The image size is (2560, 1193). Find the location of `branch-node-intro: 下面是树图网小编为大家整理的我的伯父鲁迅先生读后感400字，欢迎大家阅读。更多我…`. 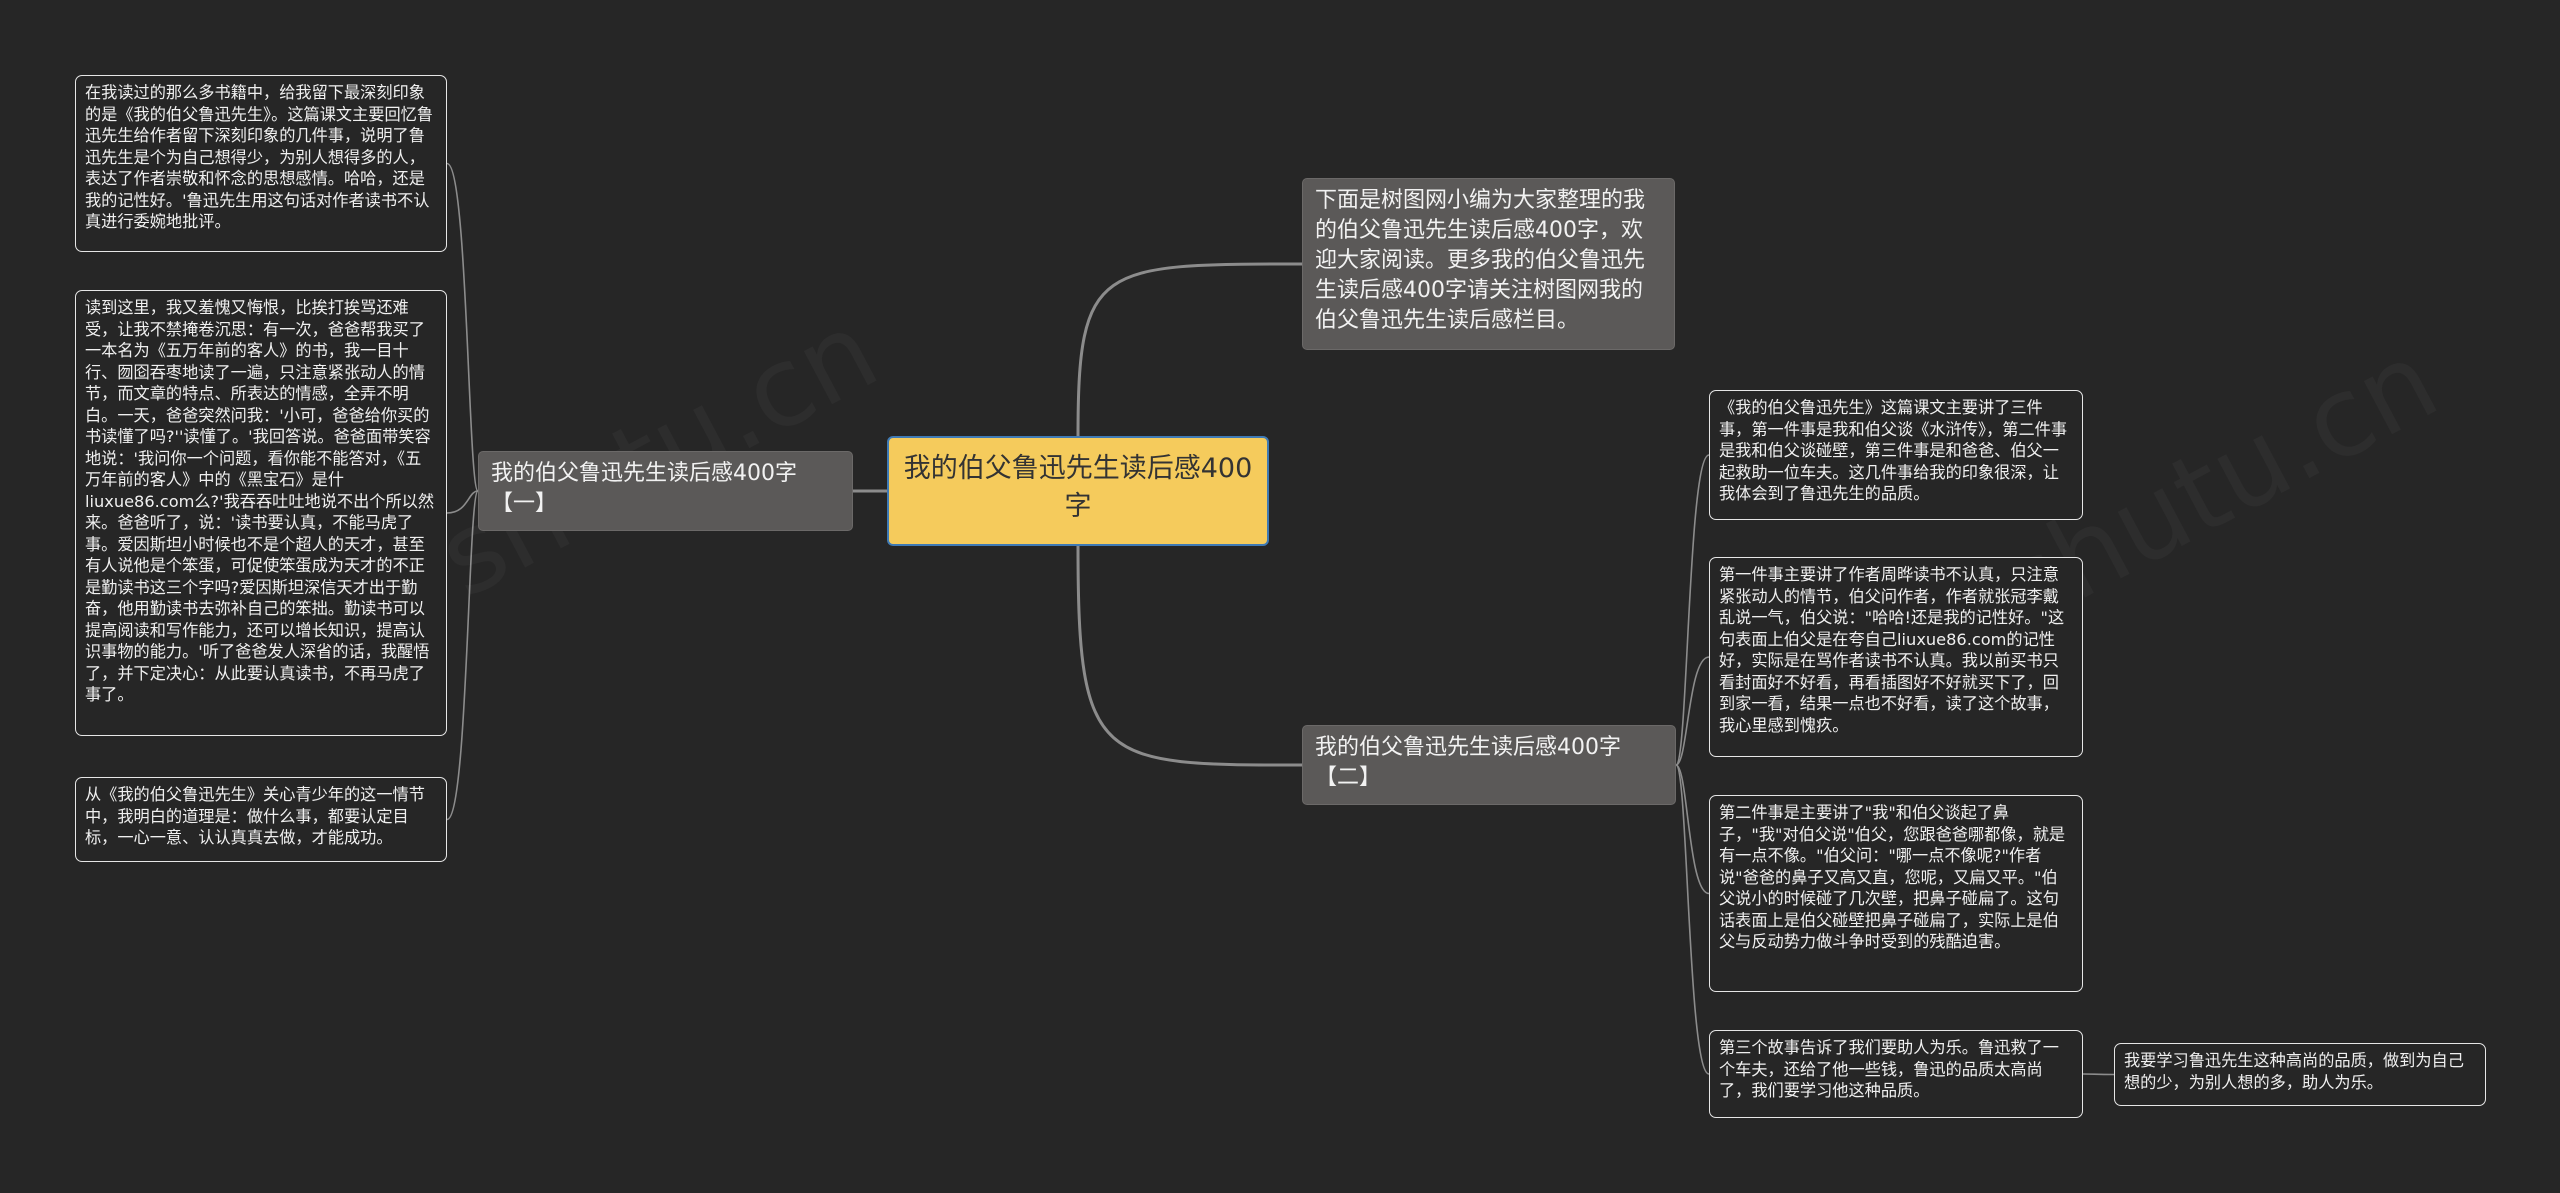

branch-node-intro: 下面是树图网小编为大家整理的我的伯父鲁迅先生读后感400字，欢迎大家阅读。更多我… is located at coordinates (1488, 264).